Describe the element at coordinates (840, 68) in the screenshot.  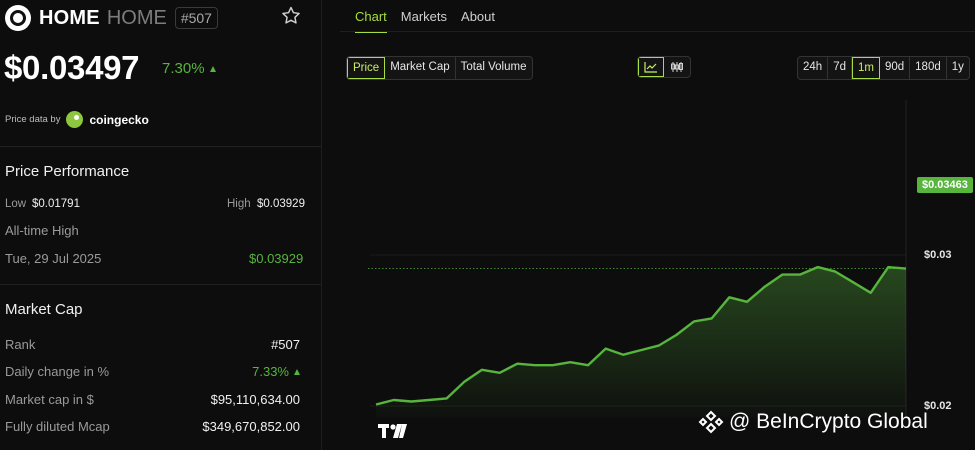
I see `range-7d-button: 7d` at that location.